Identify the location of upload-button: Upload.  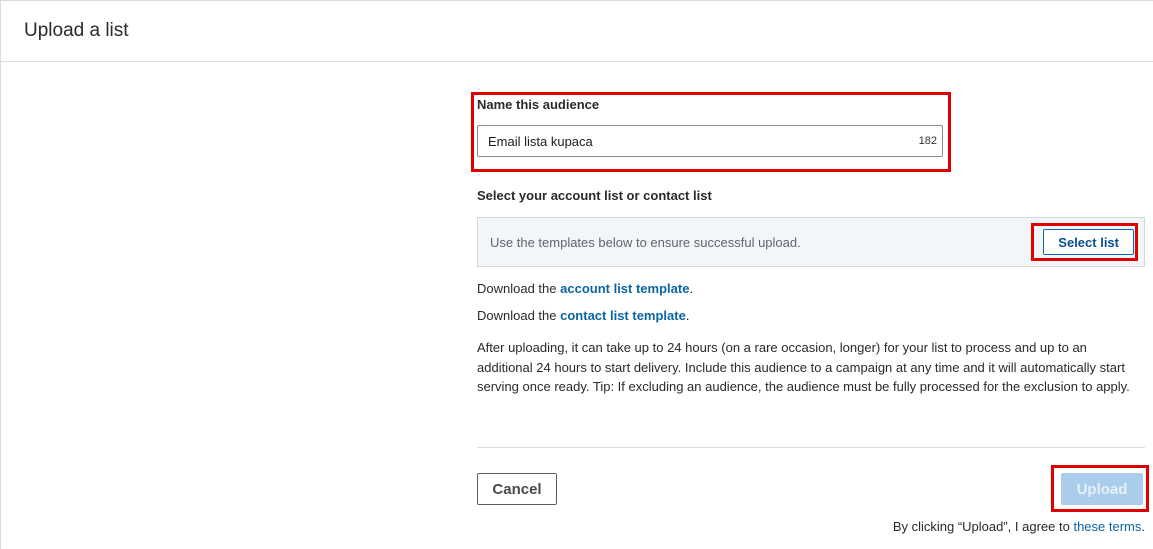
(1102, 489).